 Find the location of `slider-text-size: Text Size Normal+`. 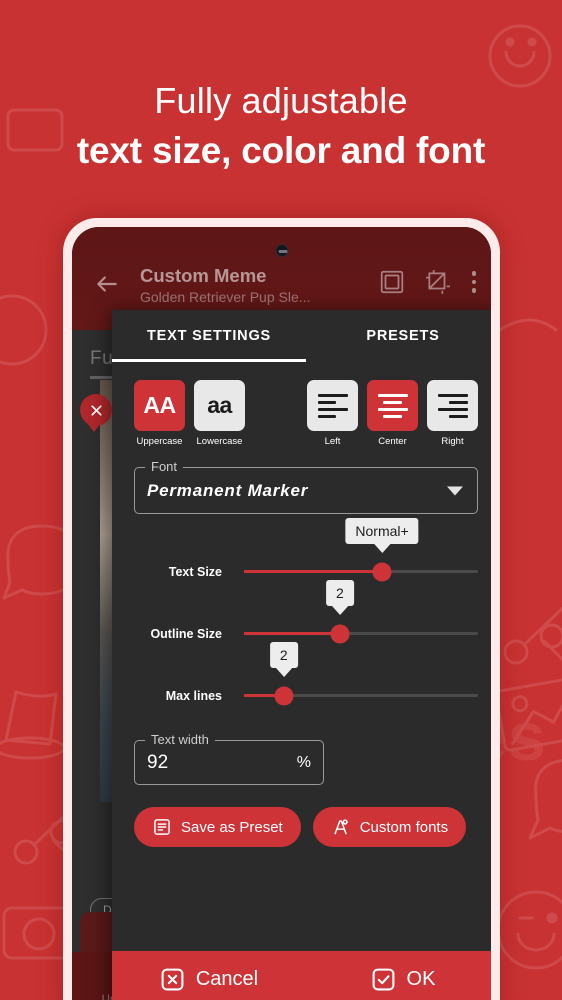

slider-text-size: Text Size Normal+ is located at coordinates (306, 554).